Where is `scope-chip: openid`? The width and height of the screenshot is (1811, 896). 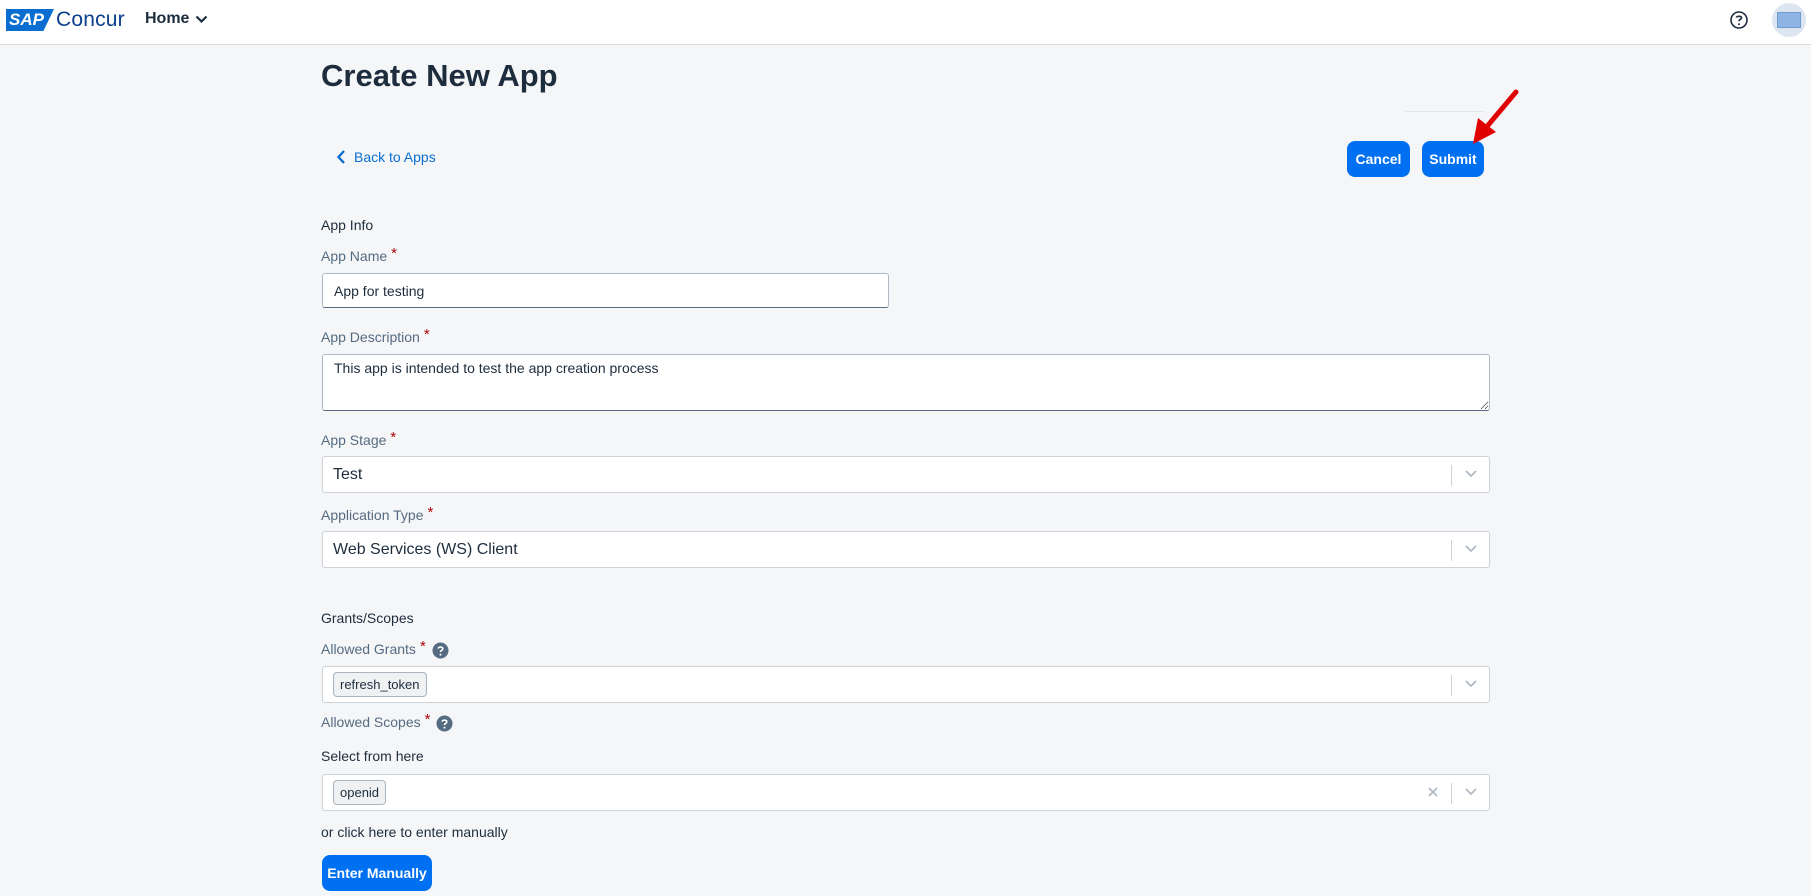
scope-chip: openid is located at coordinates (360, 792).